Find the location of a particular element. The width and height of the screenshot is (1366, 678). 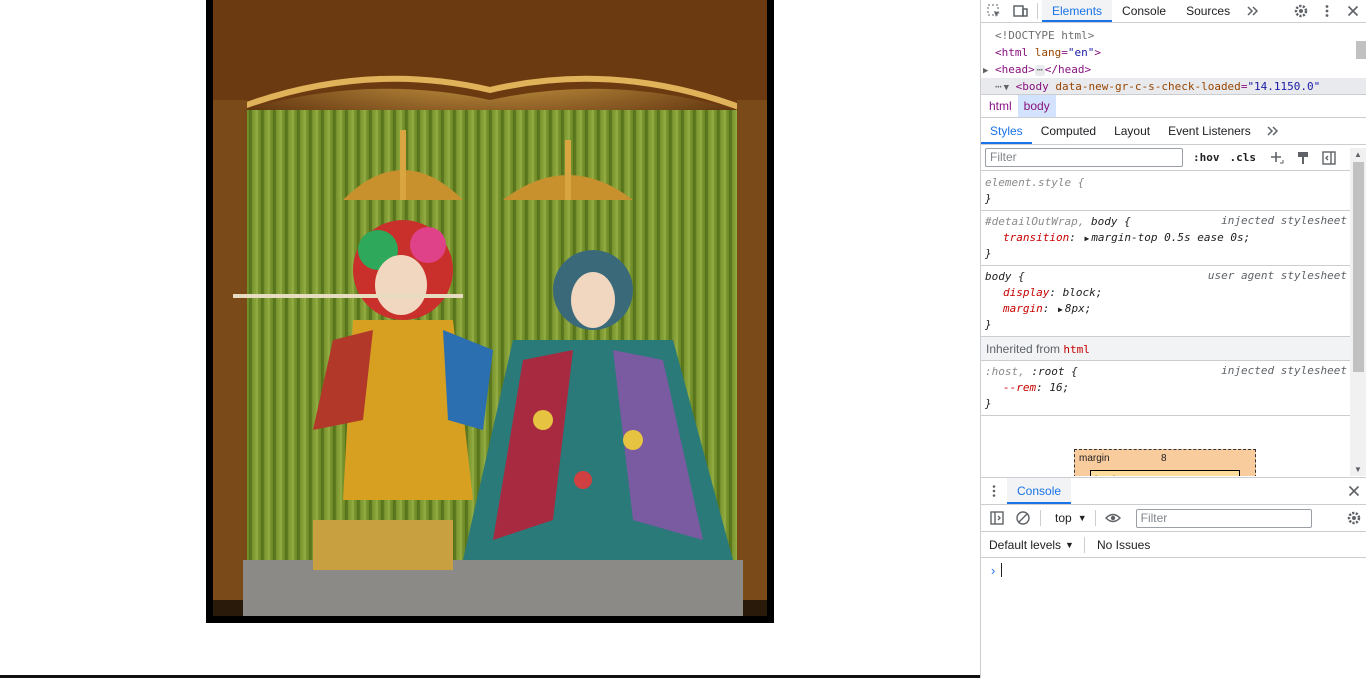

dom-head-node: ▶ <head> ⋯ </head> is located at coordinates (1174, 69).